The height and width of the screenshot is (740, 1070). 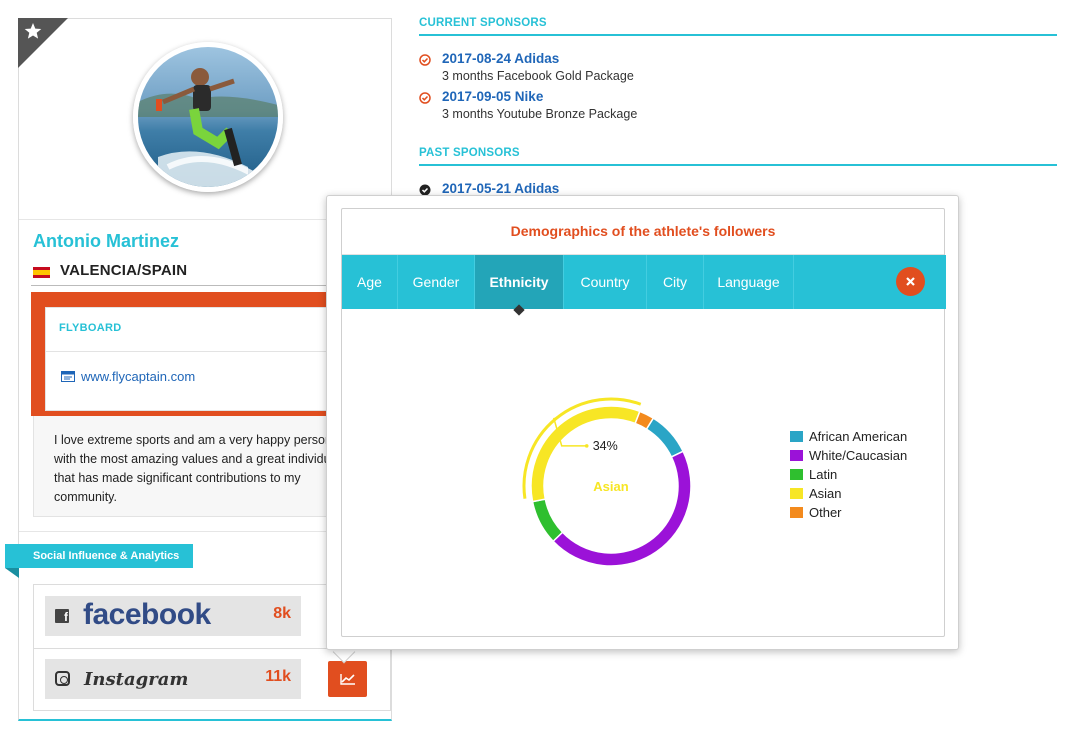 What do you see at coordinates (138, 376) in the screenshot?
I see `website-text: www.flycaptain.com` at bounding box center [138, 376].